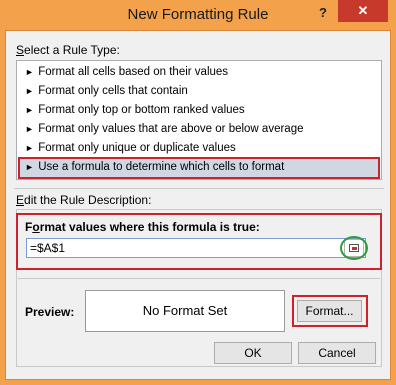 The image size is (396, 385). I want to click on rule-type-item-label: Format only top or bottom ranked values, so click(141, 110).